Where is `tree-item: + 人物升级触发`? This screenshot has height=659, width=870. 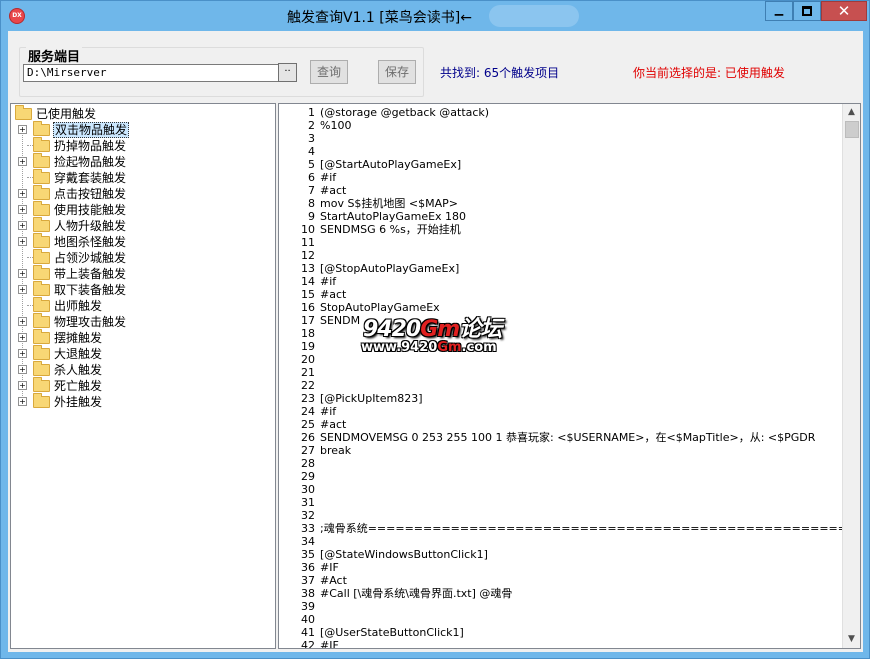
tree-item: + 人物升级触发 is located at coordinates (141, 225).